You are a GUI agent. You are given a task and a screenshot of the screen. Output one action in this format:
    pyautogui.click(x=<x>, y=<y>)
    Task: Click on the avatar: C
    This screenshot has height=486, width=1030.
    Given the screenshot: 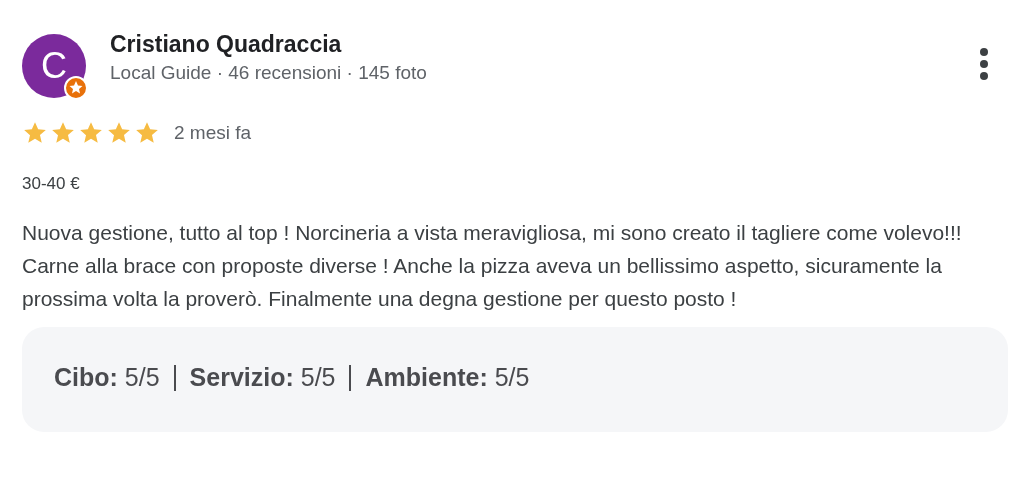 What is the action you would take?
    pyautogui.click(x=54, y=66)
    